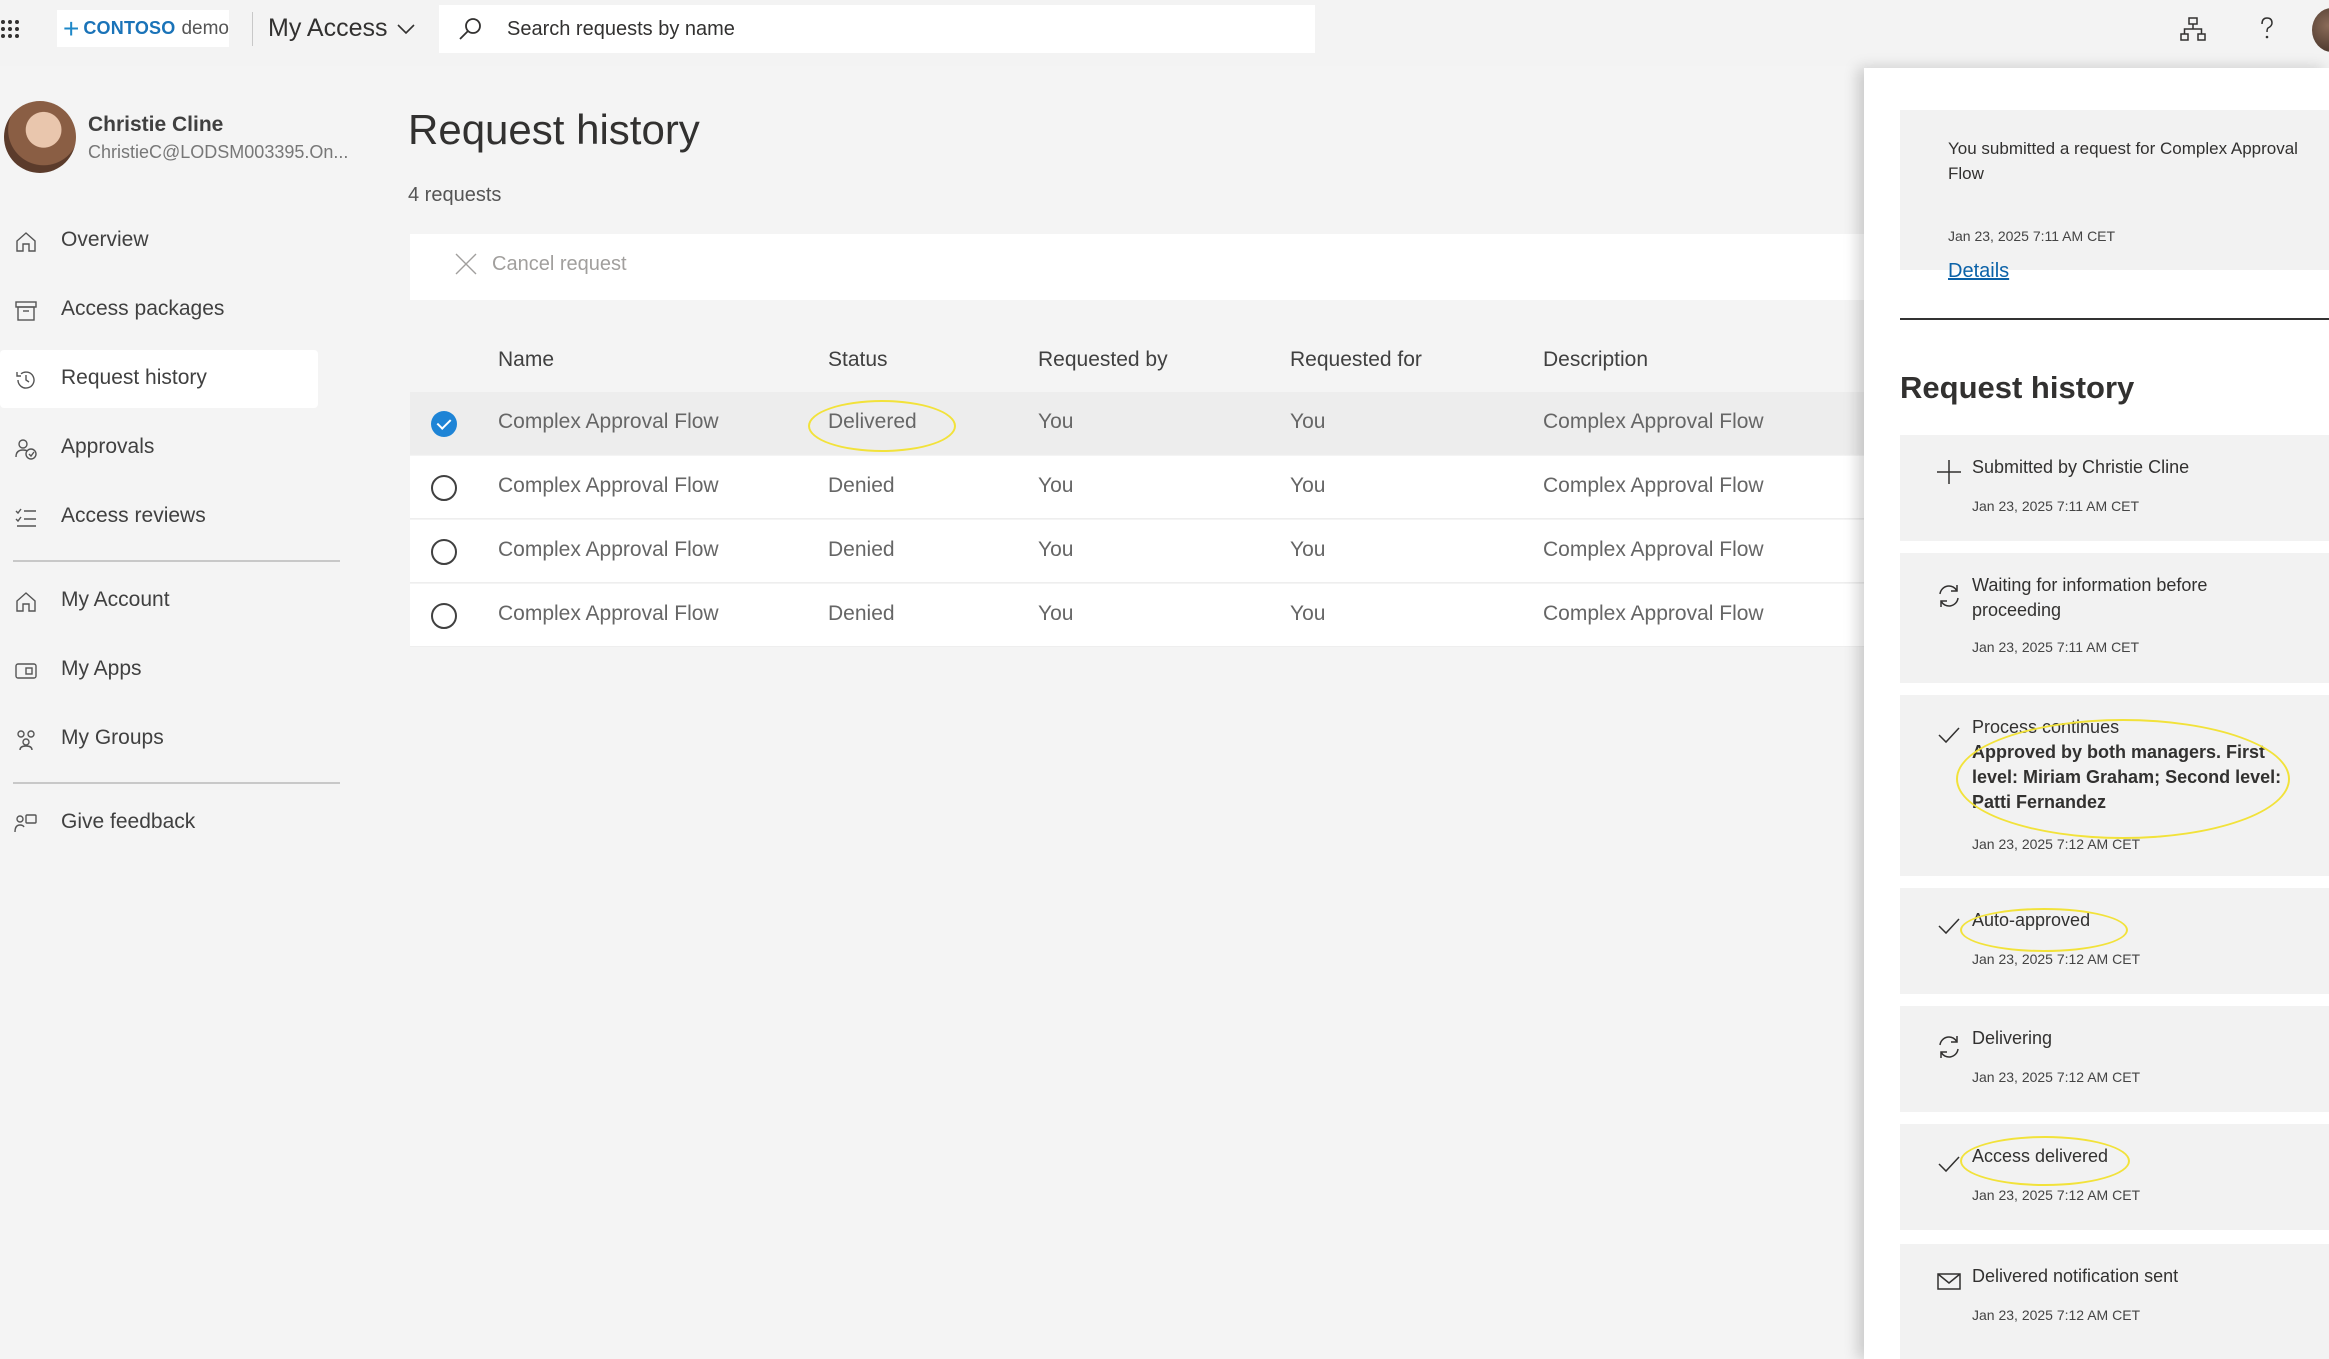 Image resolution: width=2329 pixels, height=1359 pixels. I want to click on apps-icon, so click(26, 671).